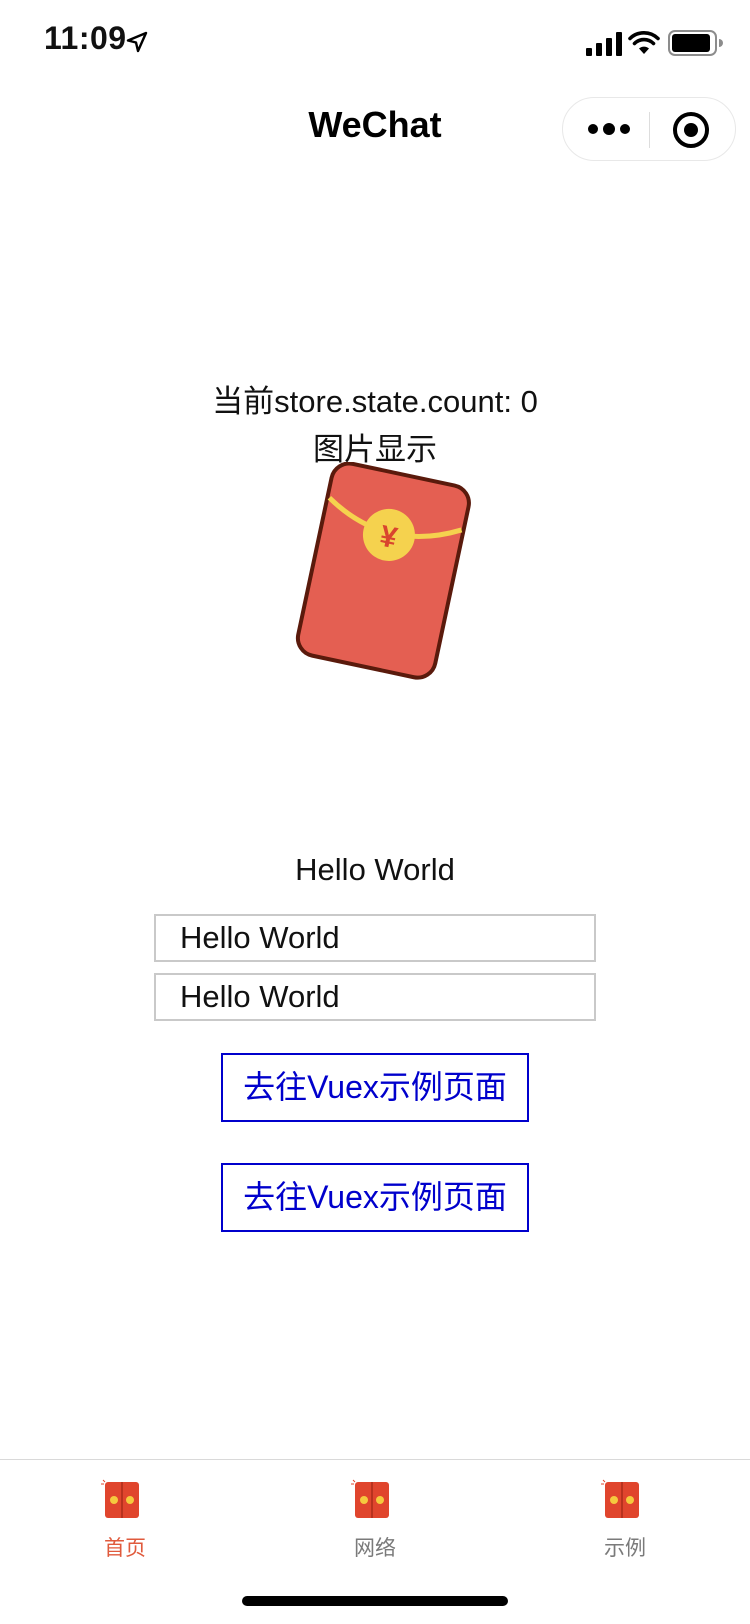  Describe the element at coordinates (375, 1087) in the screenshot. I see `go-vuex-example-button-1: 去往Vuex示例页面` at that location.